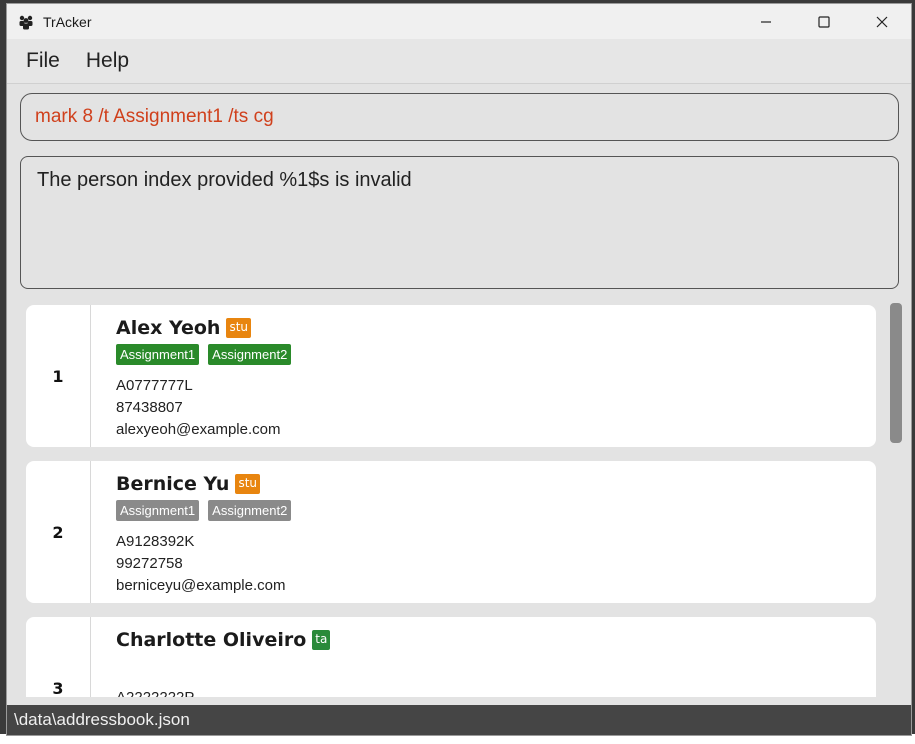  I want to click on menu-bar: File Help, so click(459, 61).